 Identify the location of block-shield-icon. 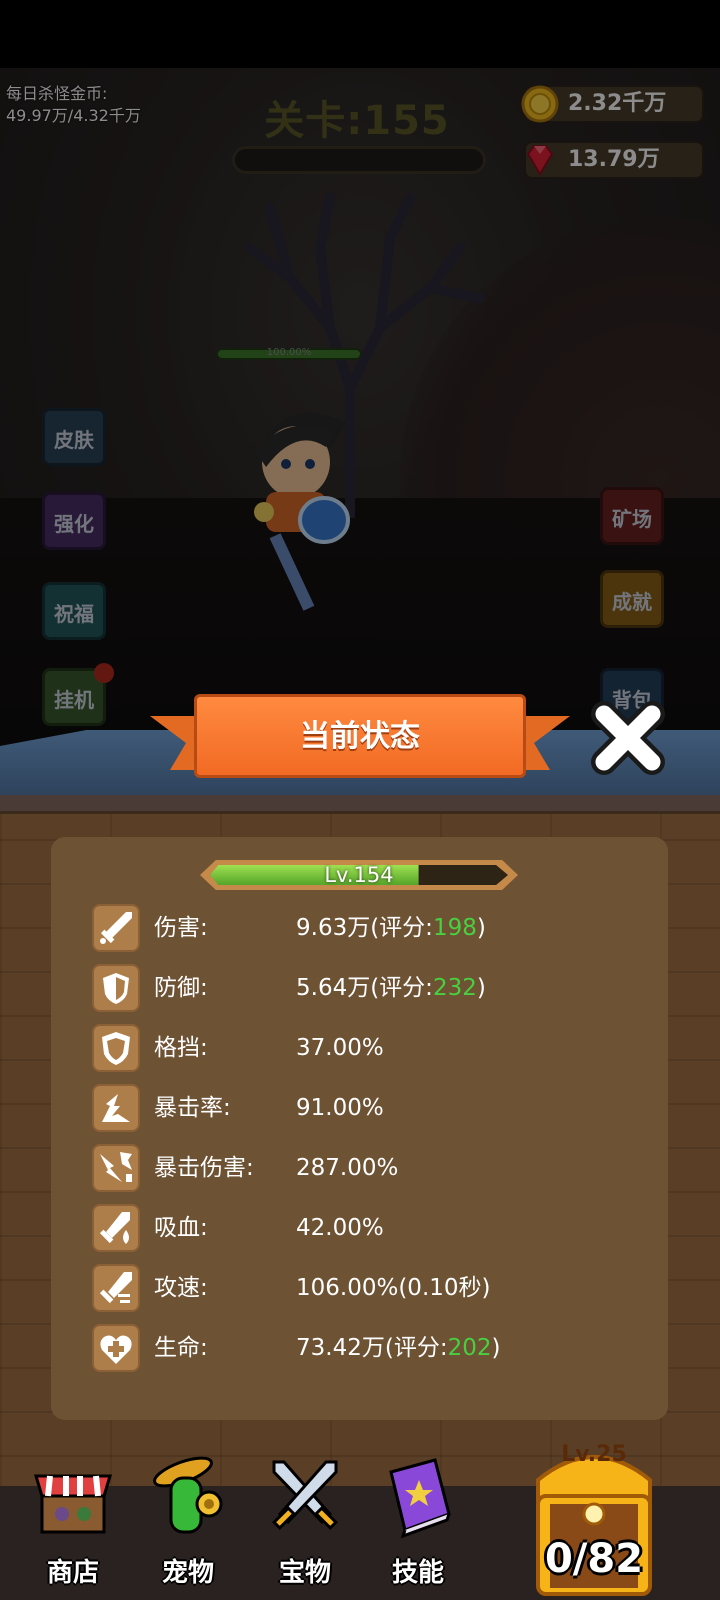
(116, 1048).